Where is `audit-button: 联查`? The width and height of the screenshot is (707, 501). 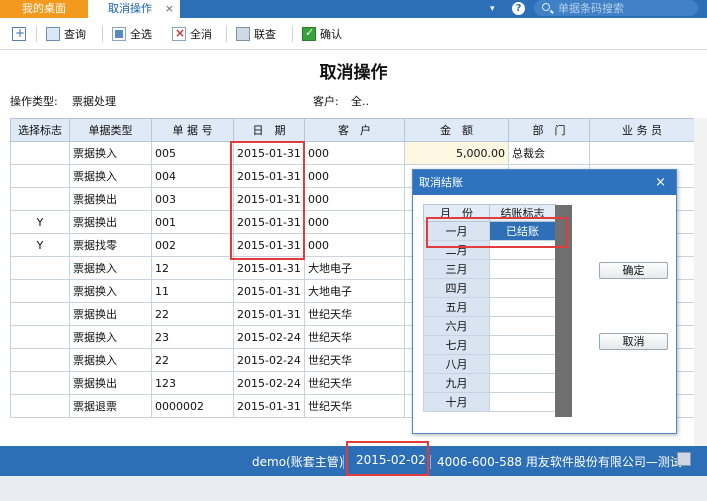 audit-button: 联查 is located at coordinates (256, 34).